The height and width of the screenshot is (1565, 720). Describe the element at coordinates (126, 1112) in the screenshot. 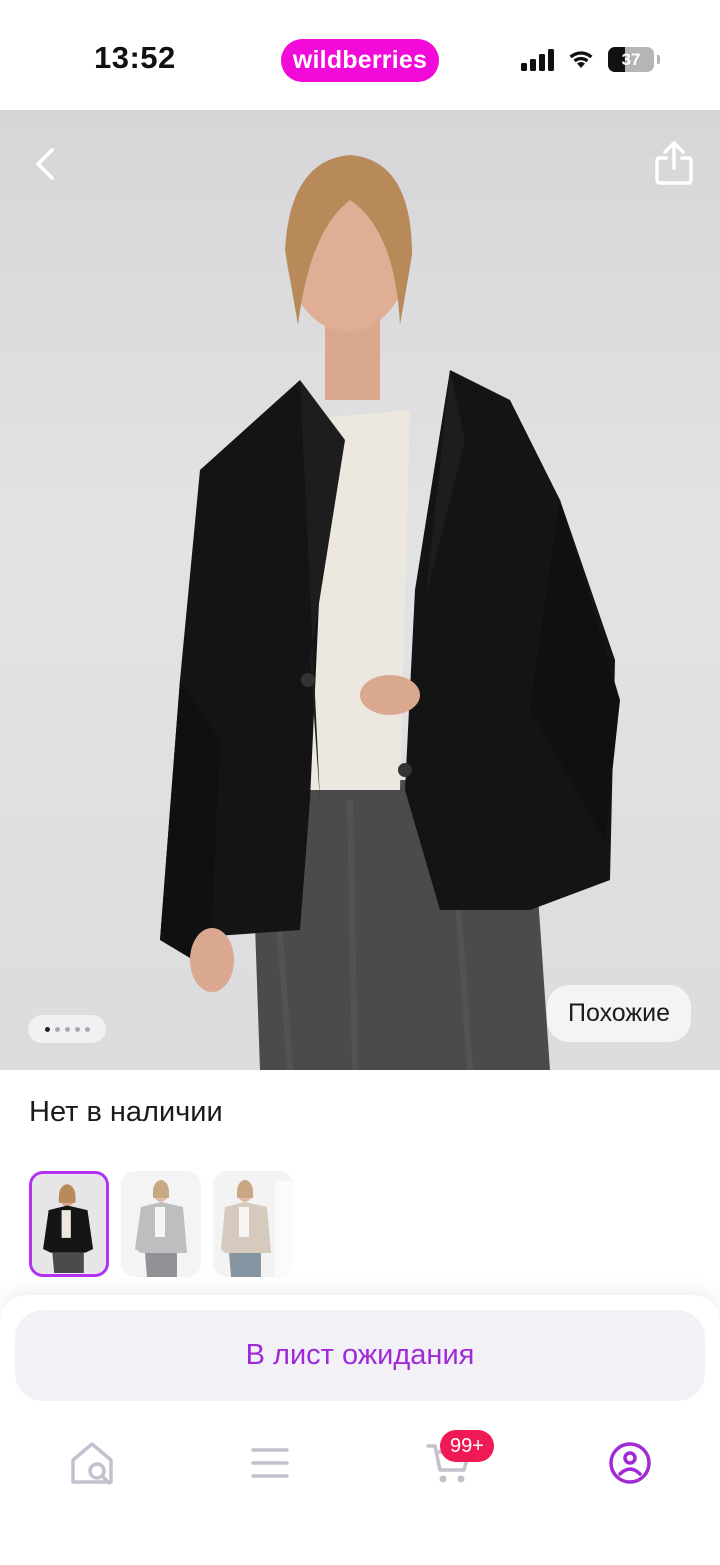

I see `availability-status: Нет в наличии` at that location.